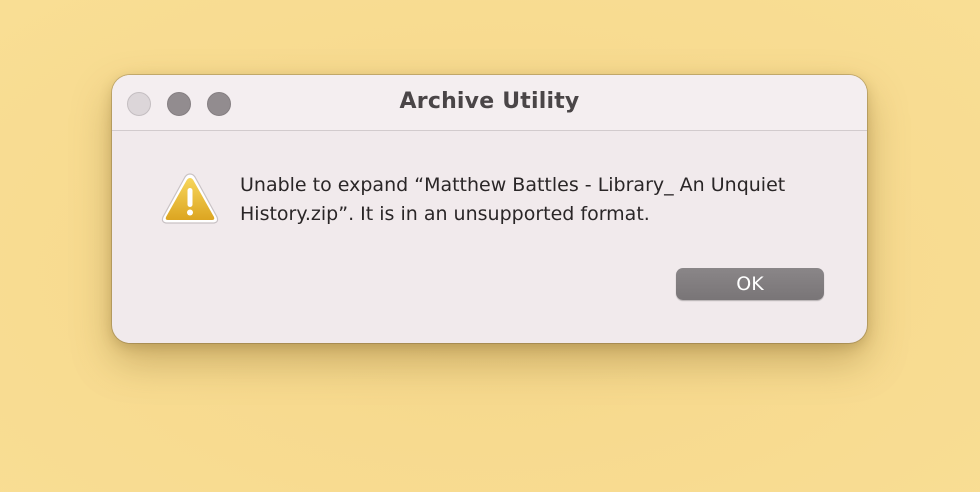 The height and width of the screenshot is (492, 980). I want to click on dialog-title: Archive Utility, so click(489, 101).